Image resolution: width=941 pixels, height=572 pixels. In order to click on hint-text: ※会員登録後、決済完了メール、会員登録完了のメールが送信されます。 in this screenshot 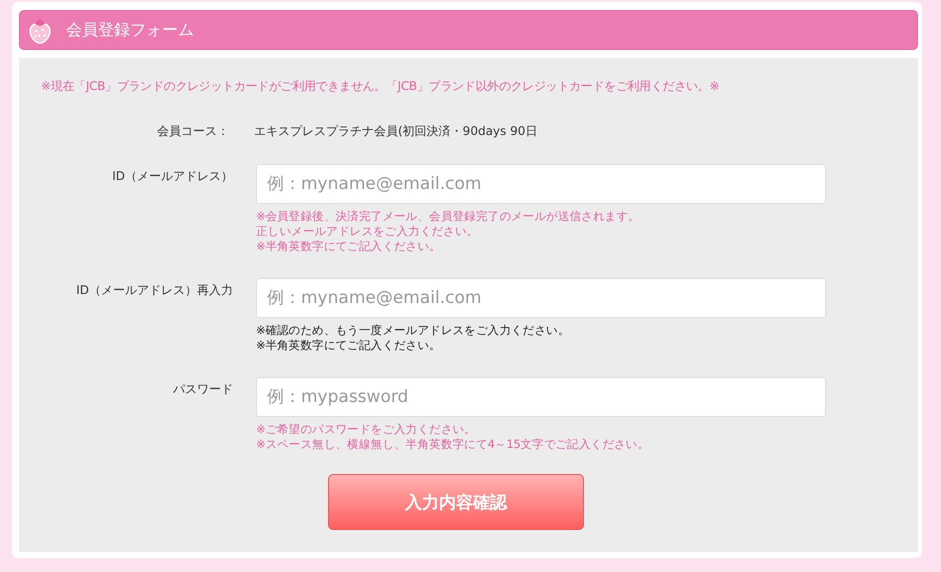, I will do `click(448, 216)`.